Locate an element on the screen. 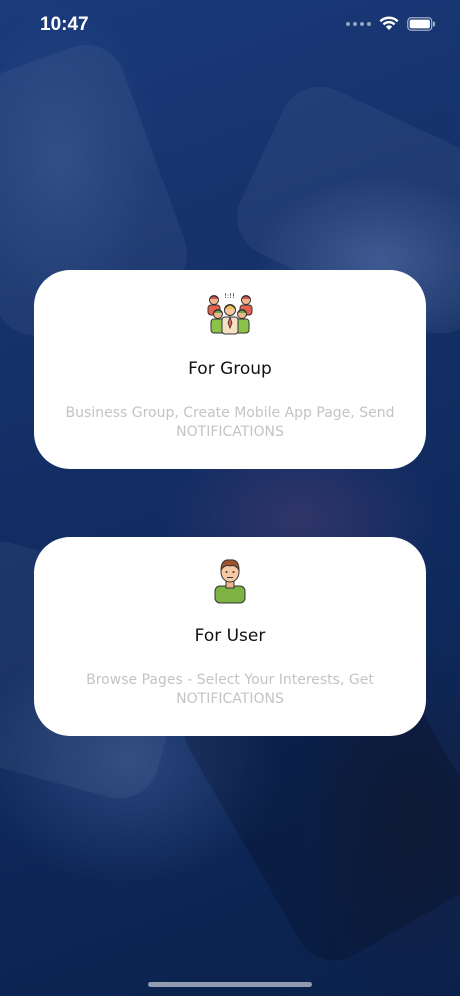 The height and width of the screenshot is (996, 460). home-indicator is located at coordinates (230, 984).